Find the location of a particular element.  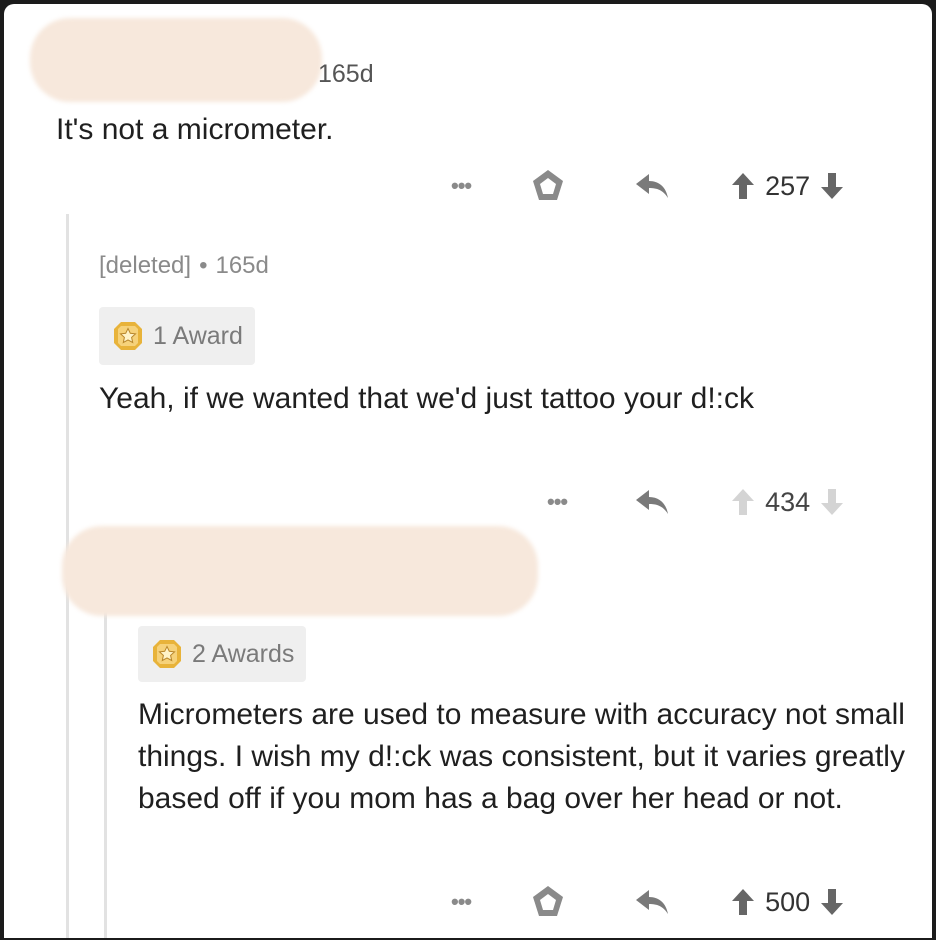

vote-count: 257 is located at coordinates (788, 185).